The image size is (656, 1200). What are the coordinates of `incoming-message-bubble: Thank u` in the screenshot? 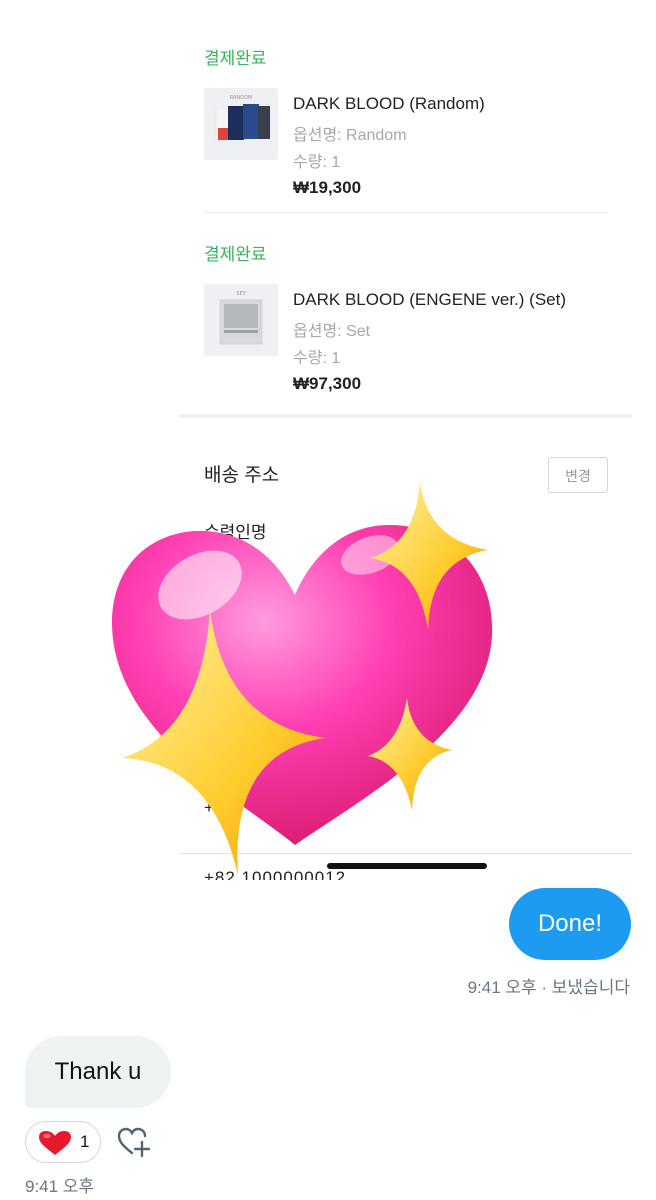 It's located at (98, 1072).